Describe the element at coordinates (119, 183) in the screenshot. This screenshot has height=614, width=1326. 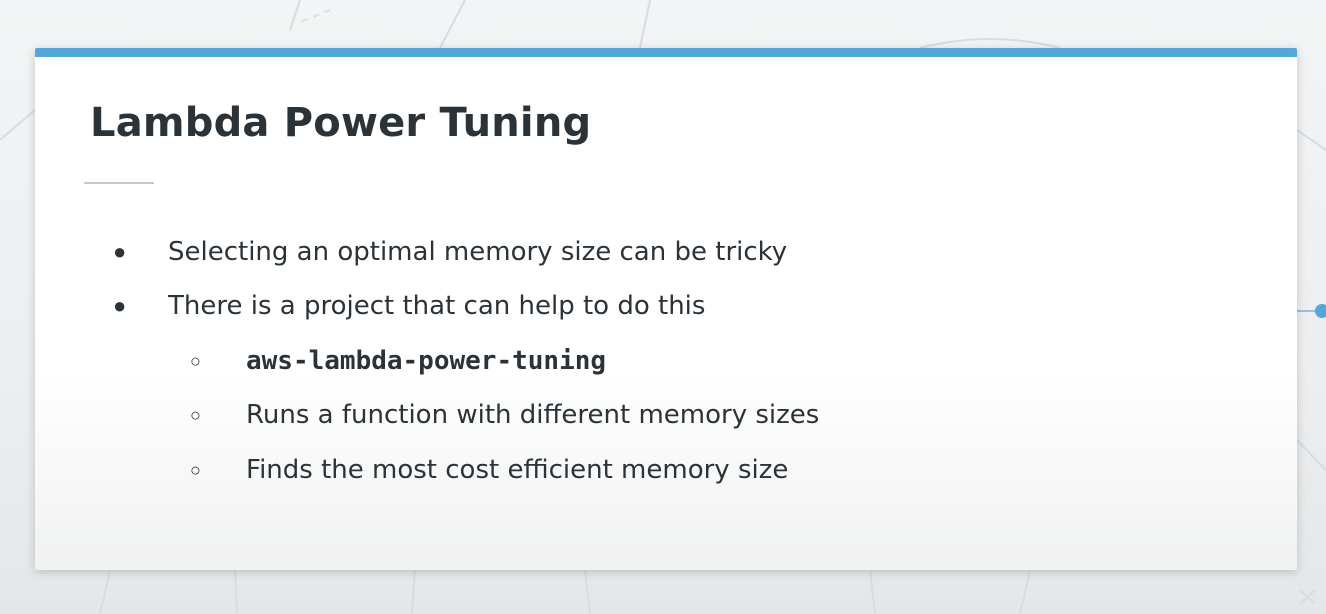
I see `title-divider` at that location.